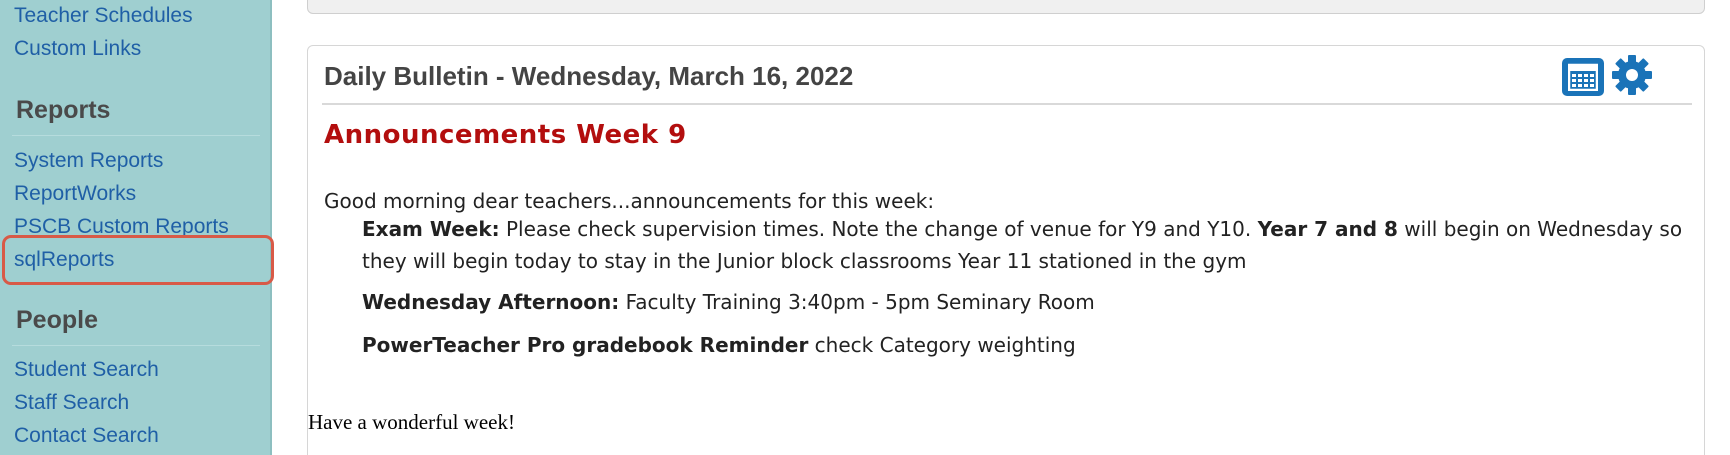  What do you see at coordinates (431, 229) in the screenshot?
I see `item-label: Exam Week:` at bounding box center [431, 229].